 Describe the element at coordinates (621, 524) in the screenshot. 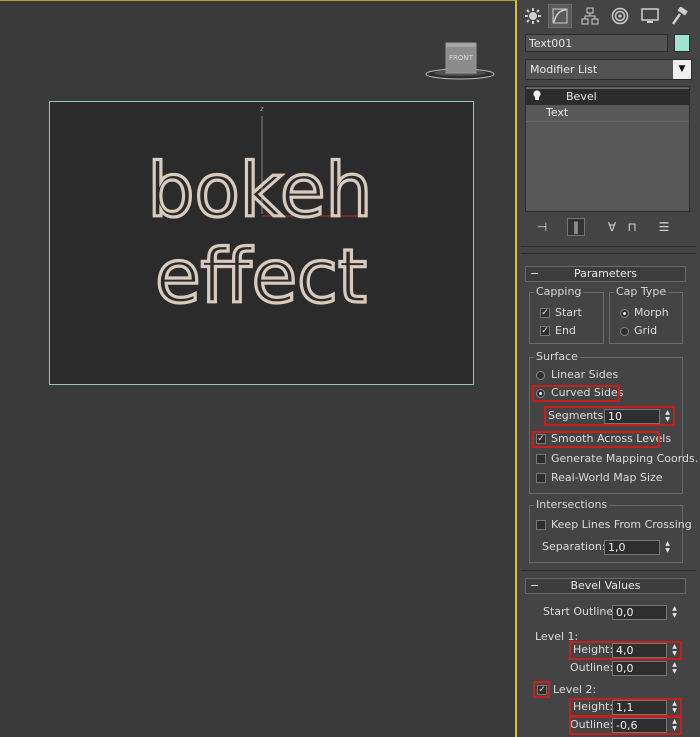

I see `checkbox-label: Keep Lines From Crossing` at that location.